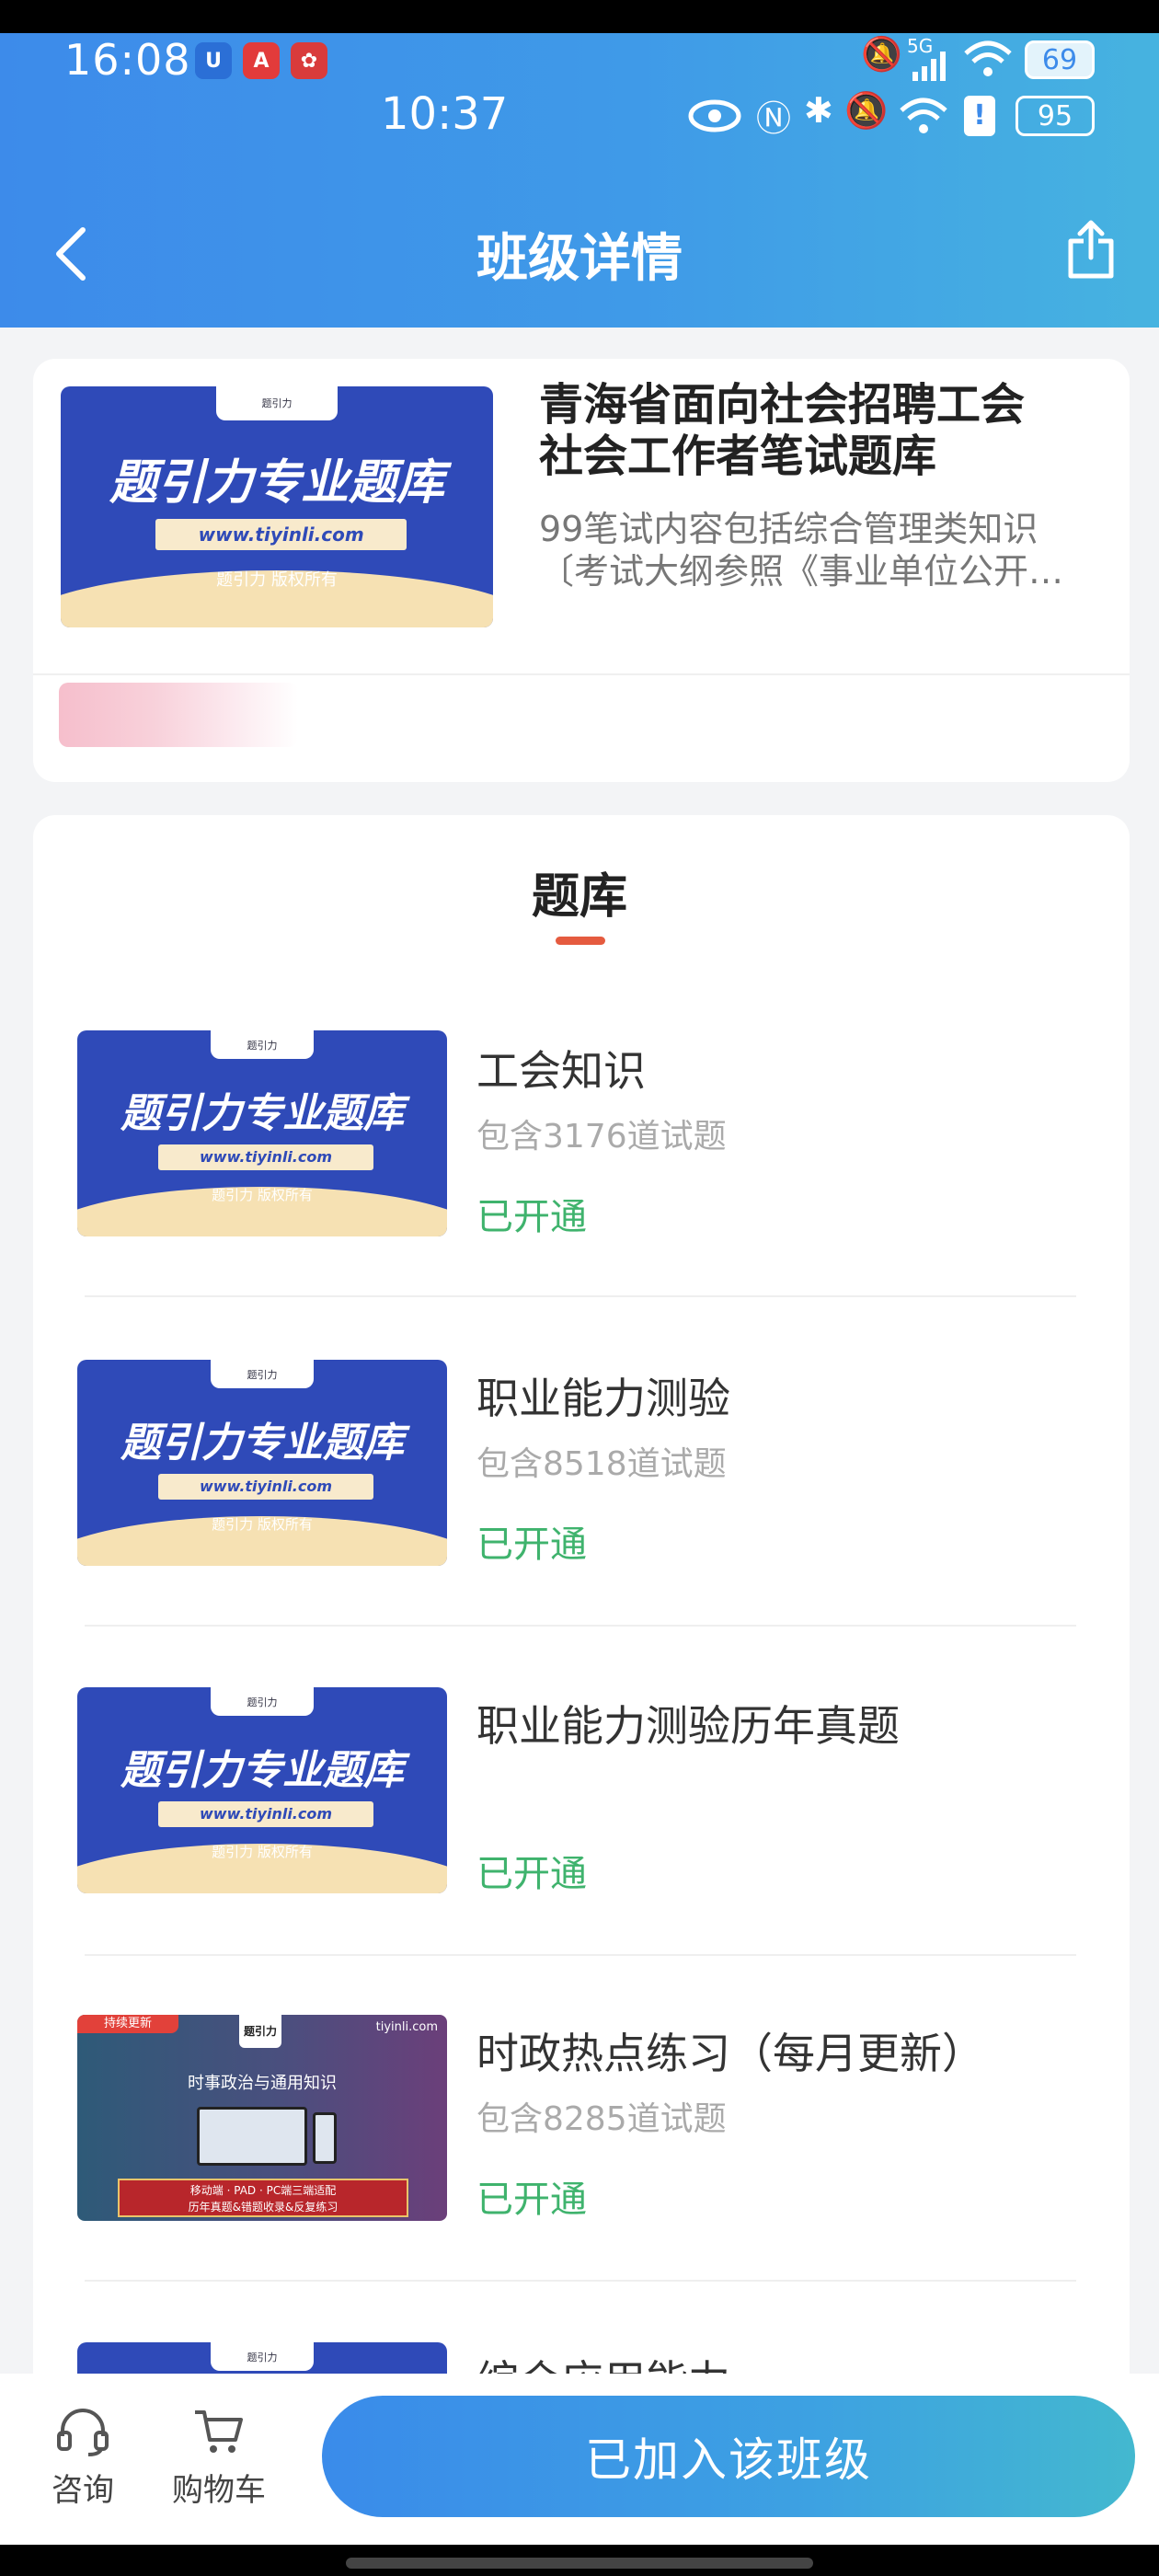  I want to click on course-title-line: 社会工作者笔试题库, so click(738, 456).